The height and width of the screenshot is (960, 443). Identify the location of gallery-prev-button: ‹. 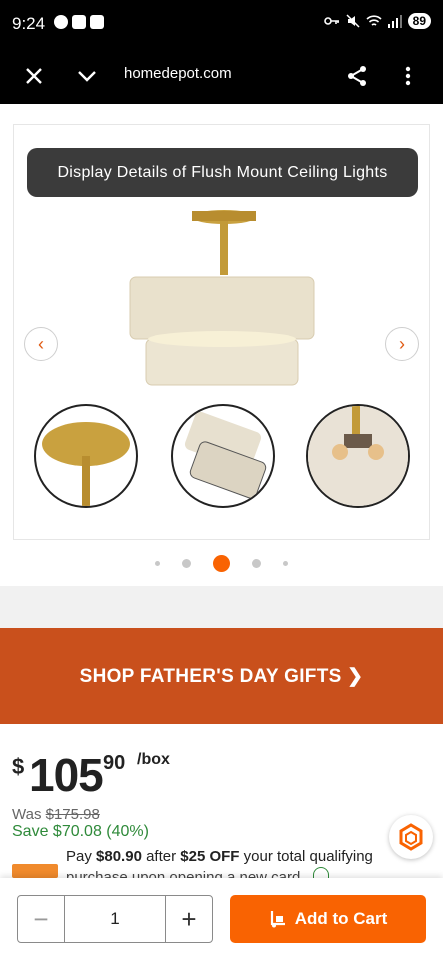
(41, 344).